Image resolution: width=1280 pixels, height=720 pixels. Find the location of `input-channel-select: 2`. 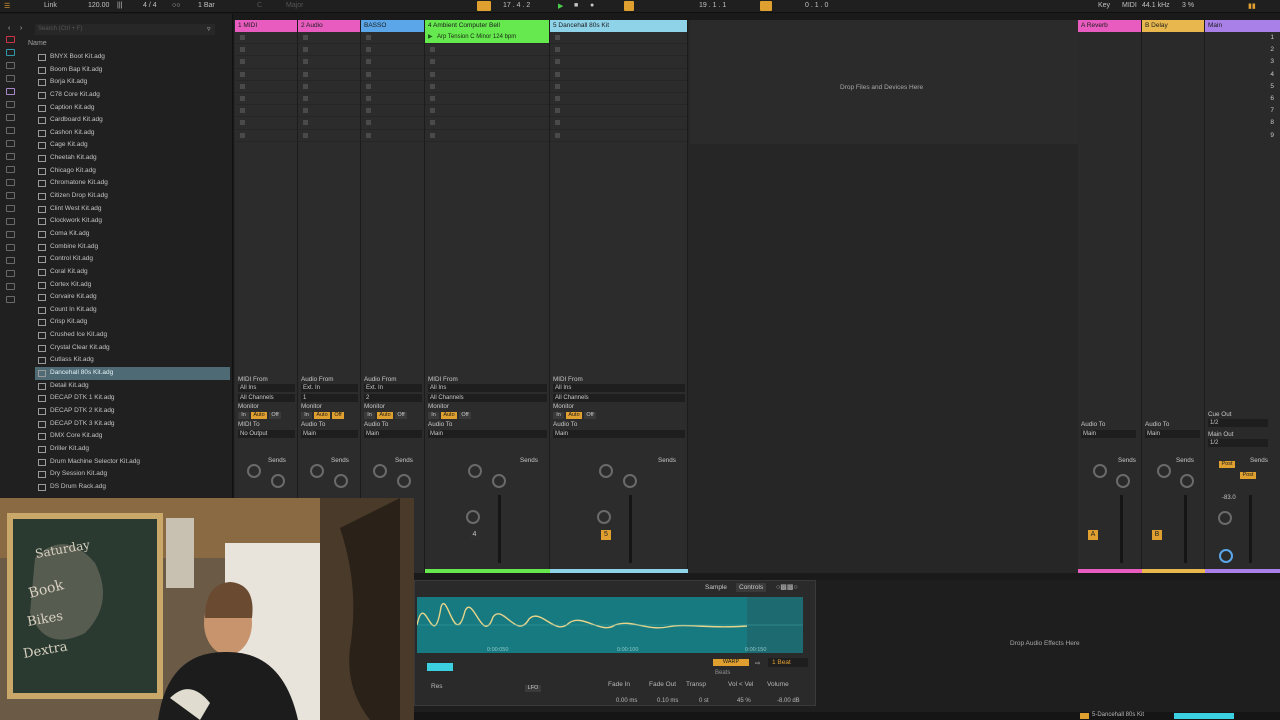

input-channel-select: 2 is located at coordinates (393, 398).